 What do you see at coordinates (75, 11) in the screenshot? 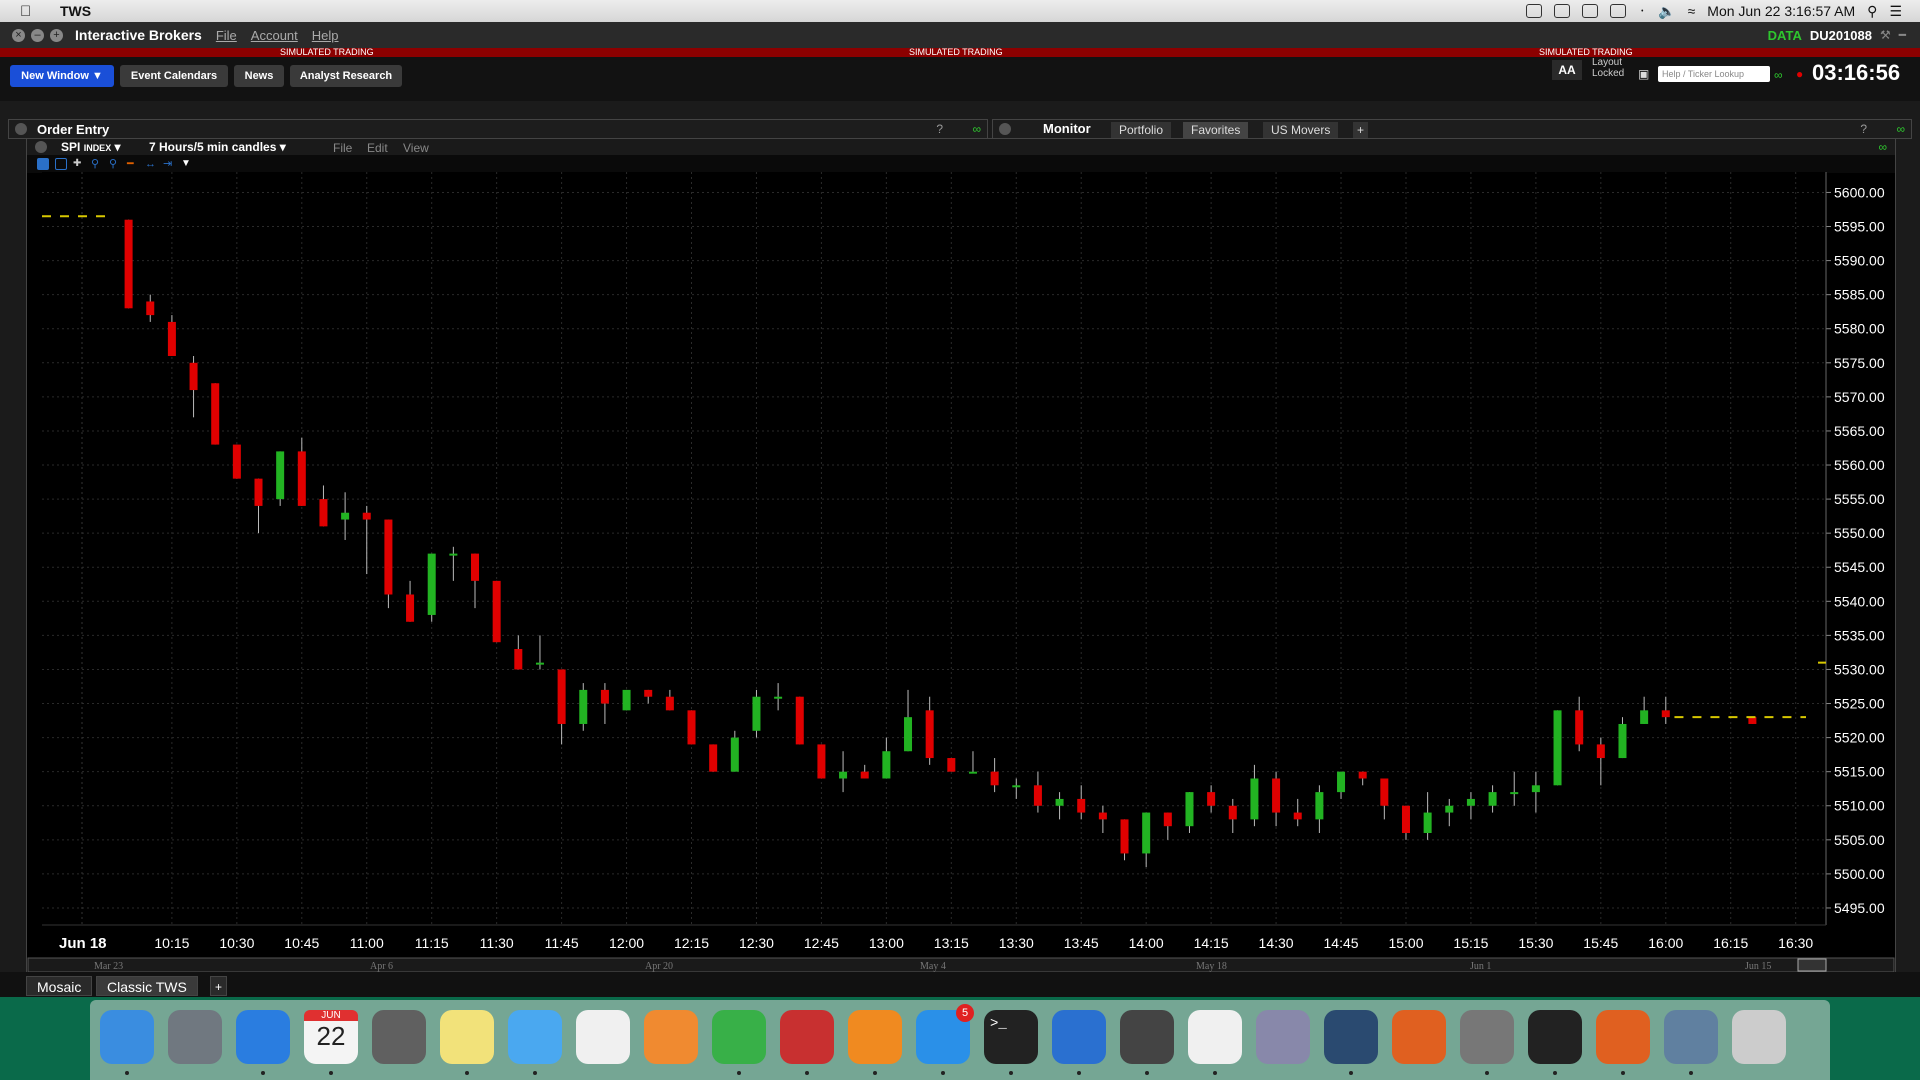
I see `active-app-name: TWS` at bounding box center [75, 11].